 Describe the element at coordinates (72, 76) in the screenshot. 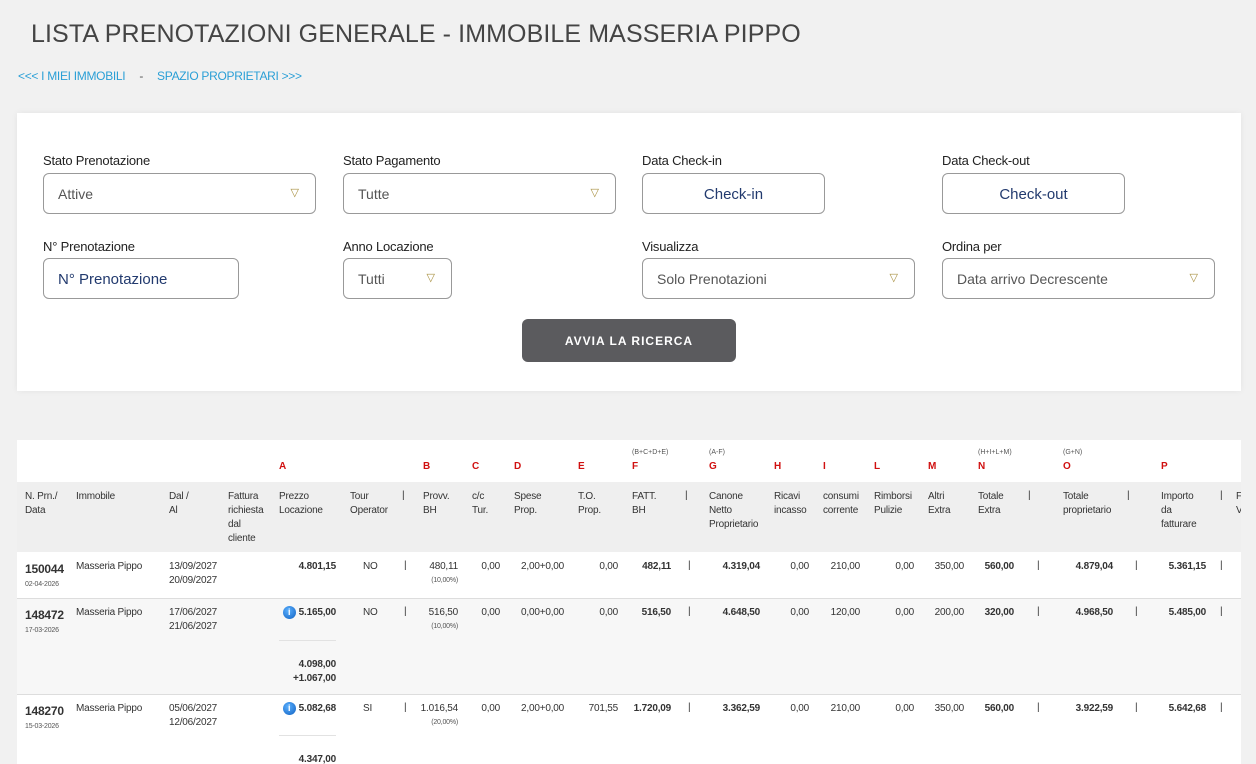

I see `link-my-properties: <<< I MIEI IMMOBILI` at that location.